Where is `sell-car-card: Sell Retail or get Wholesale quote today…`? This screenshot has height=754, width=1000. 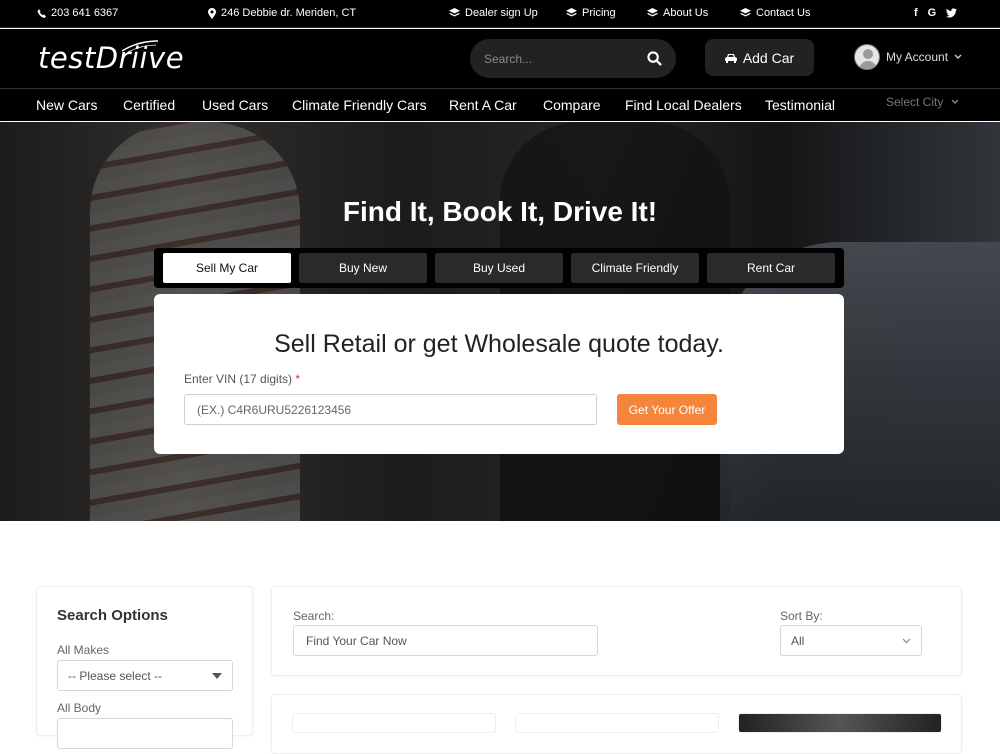 sell-car-card: Sell Retail or get Wholesale quote today… is located at coordinates (499, 374).